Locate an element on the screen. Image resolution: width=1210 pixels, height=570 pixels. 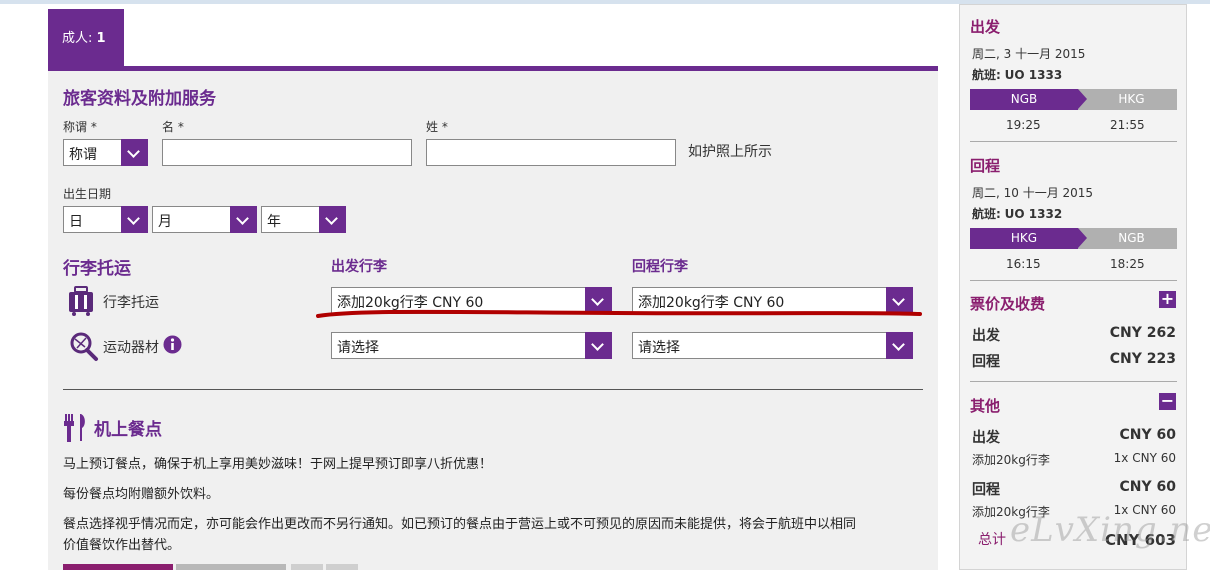
outbound-flight: 航班: UO 1333 is located at coordinates (1017, 74).